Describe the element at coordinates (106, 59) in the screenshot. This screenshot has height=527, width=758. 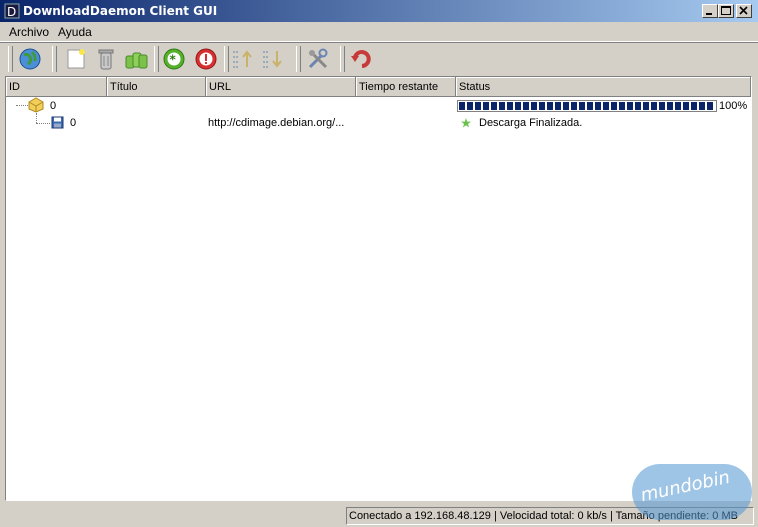
I see `delete-trash-icon` at that location.